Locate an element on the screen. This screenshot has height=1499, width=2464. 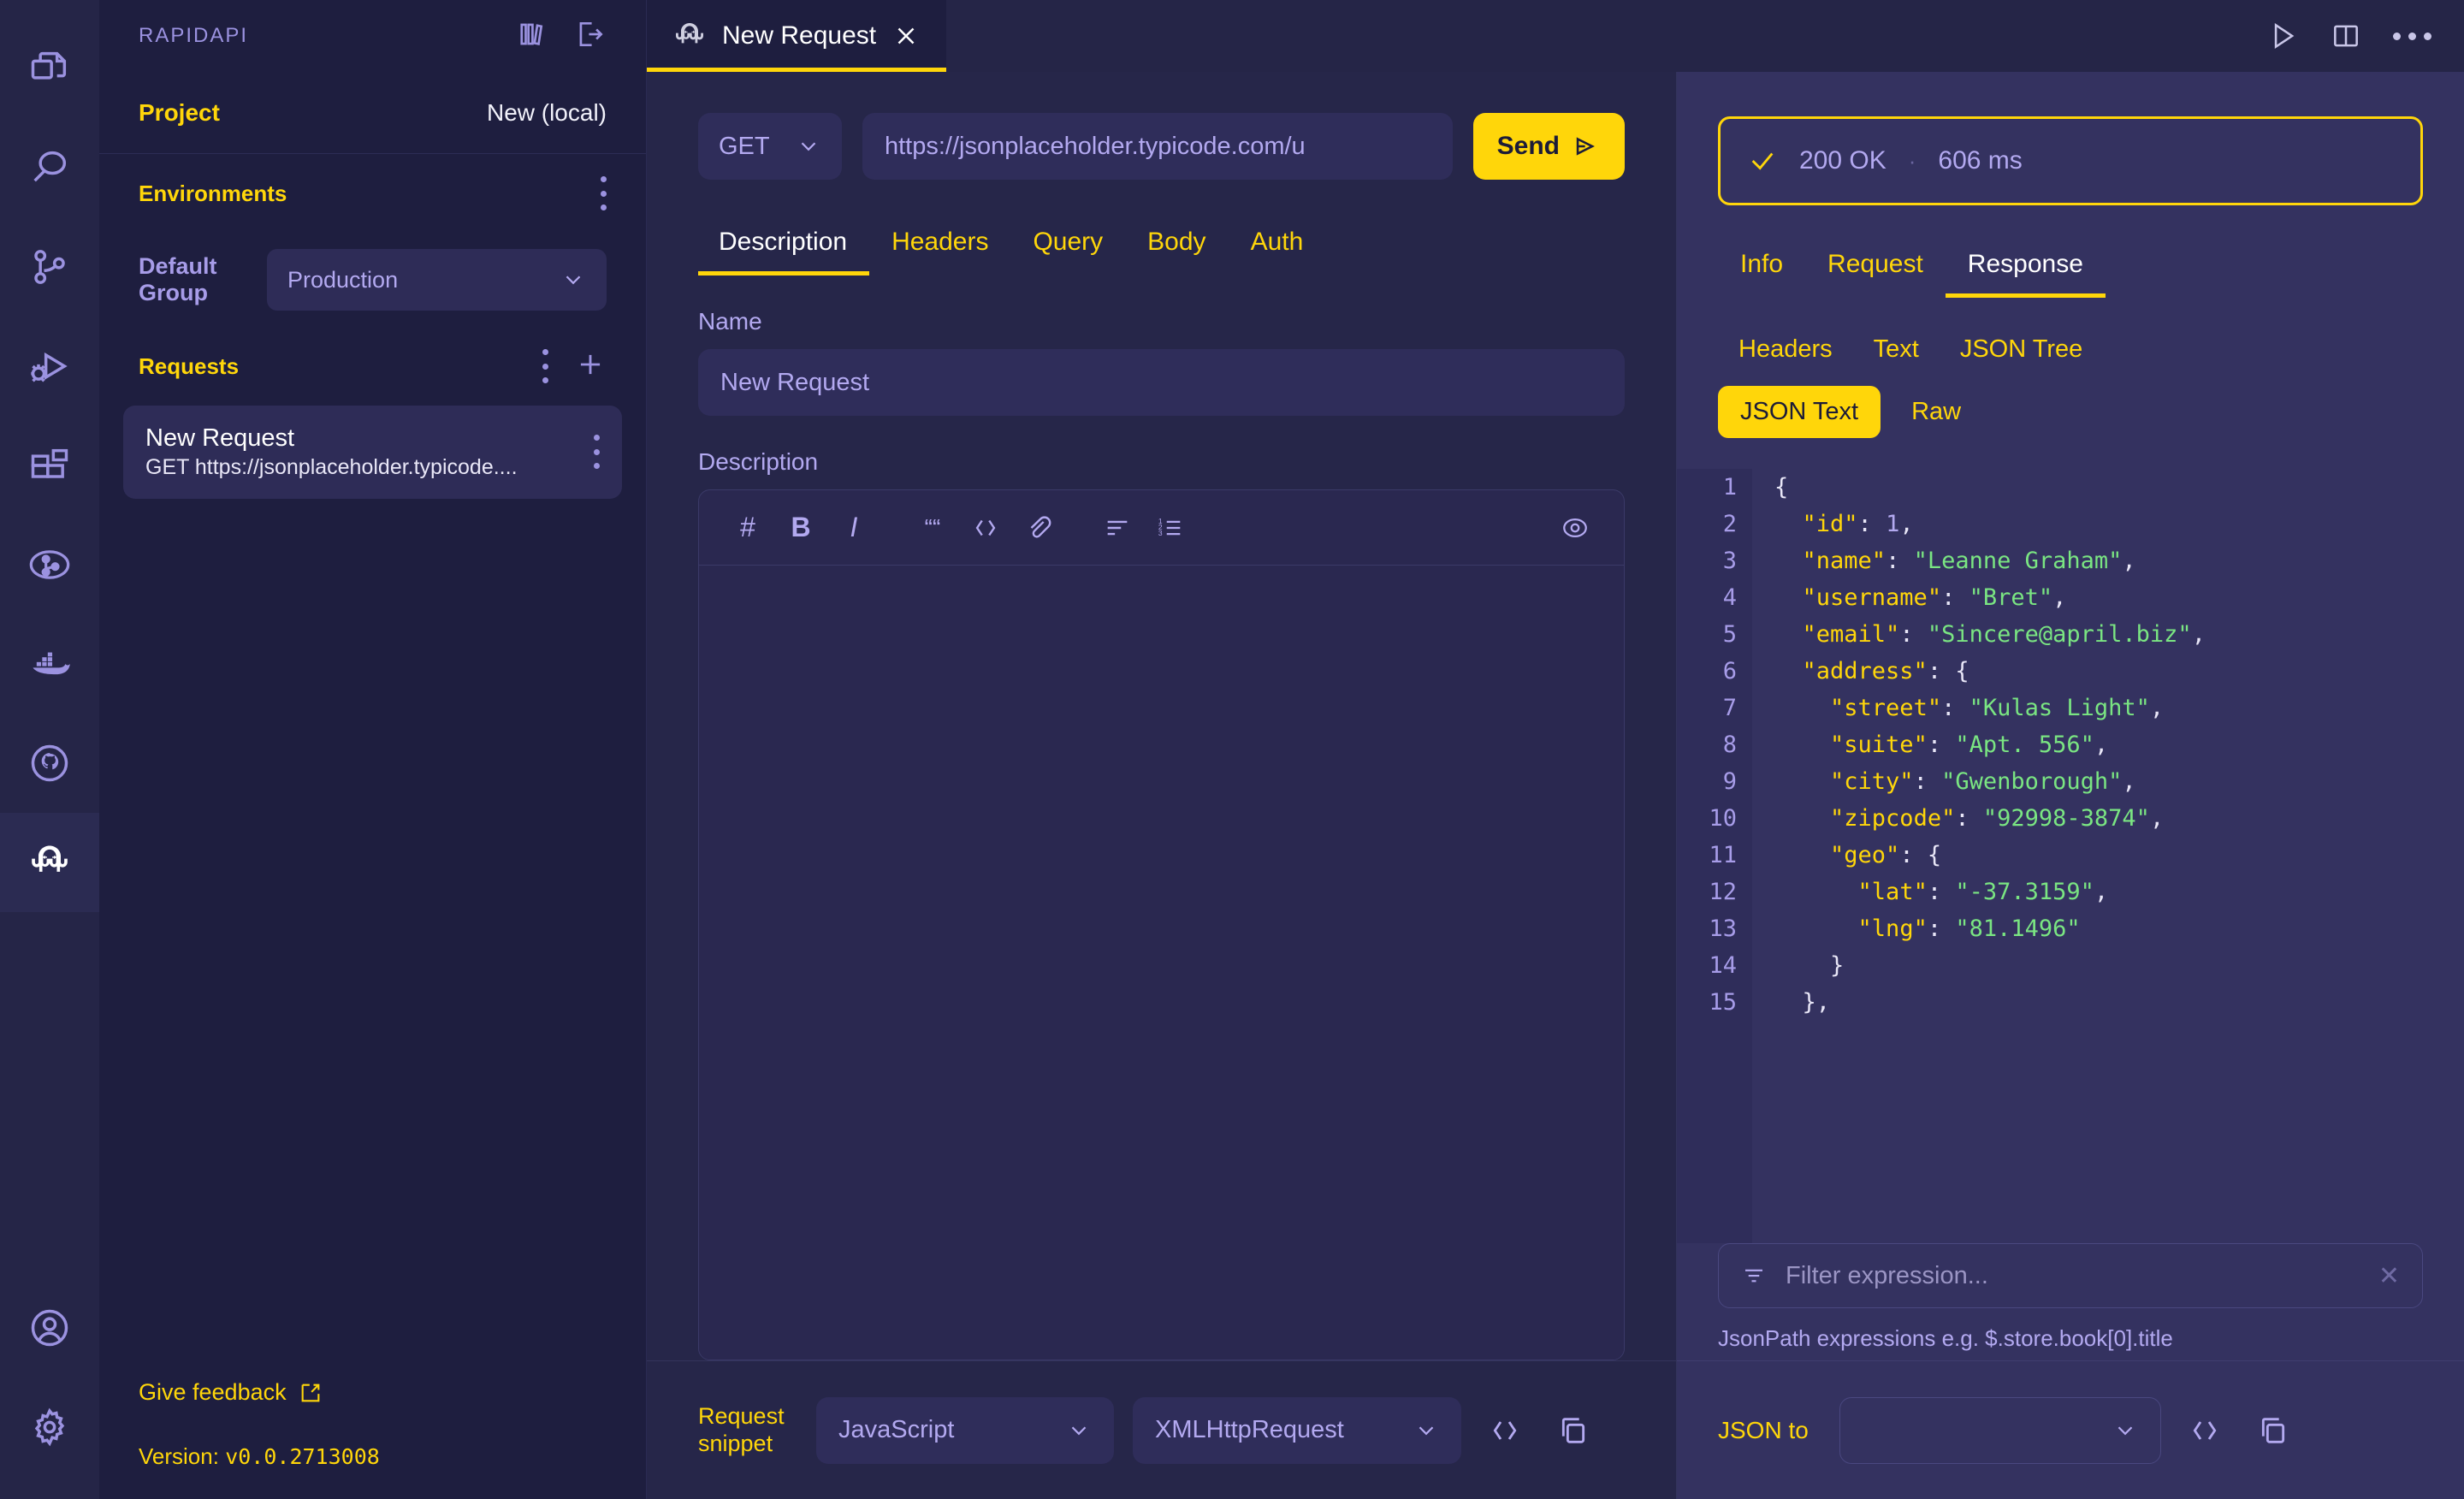
code-line: "zipcode": "92998-3874", is located at coordinates (1997, 818).